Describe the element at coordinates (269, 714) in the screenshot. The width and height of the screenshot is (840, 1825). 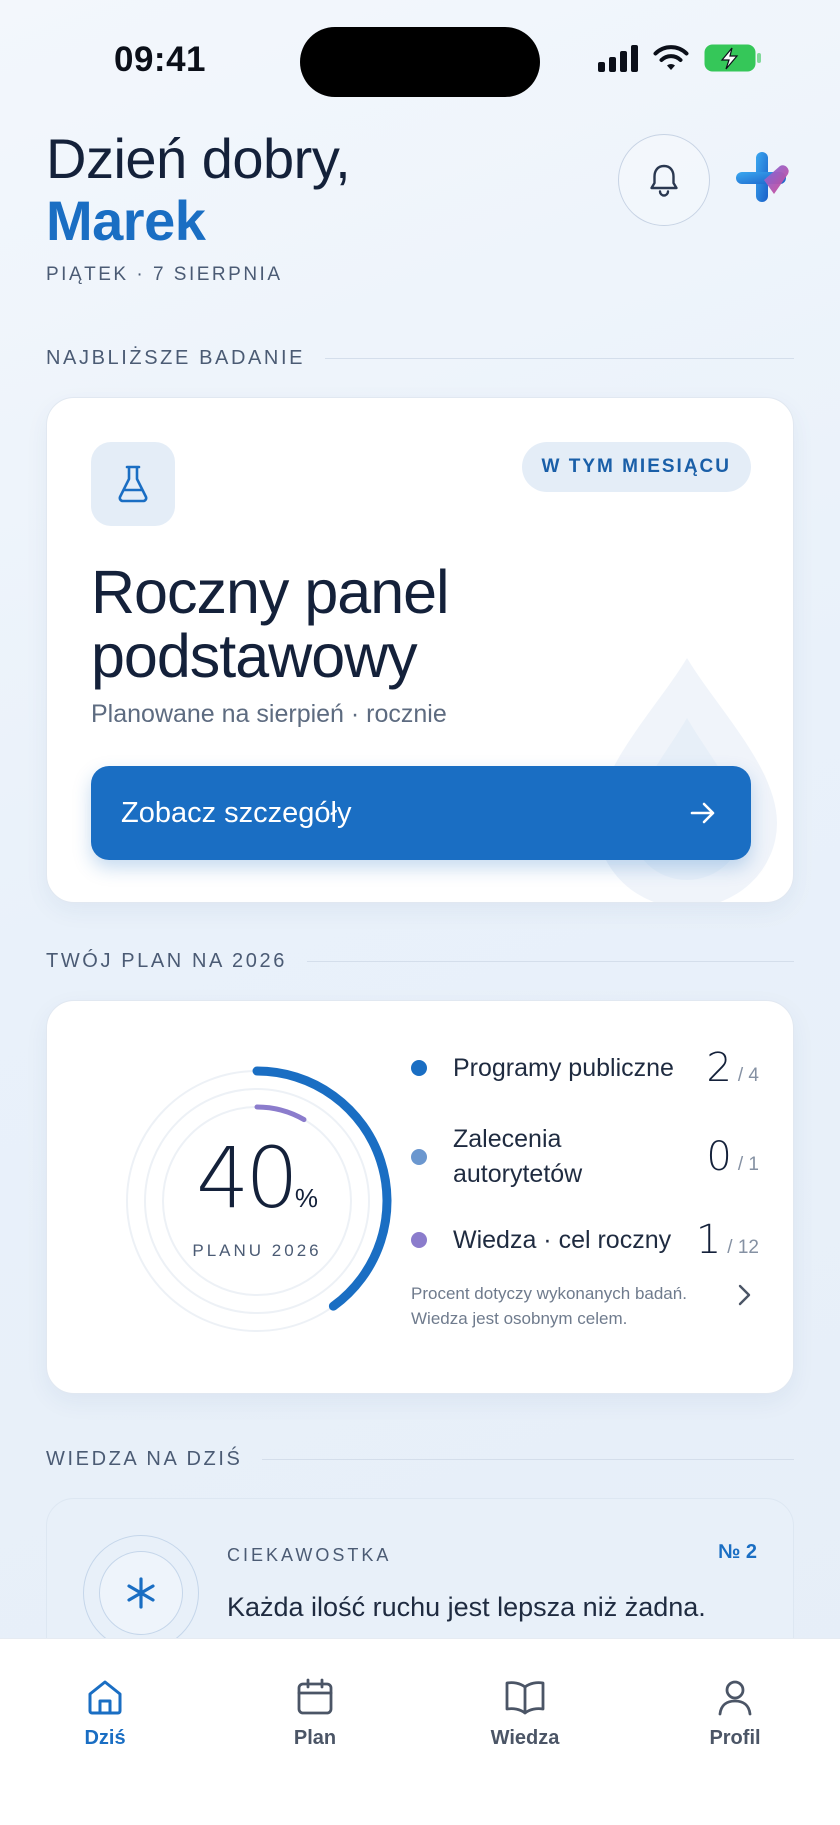
I see `exam-subtitle: Planowane na sierpień · rocznie` at that location.